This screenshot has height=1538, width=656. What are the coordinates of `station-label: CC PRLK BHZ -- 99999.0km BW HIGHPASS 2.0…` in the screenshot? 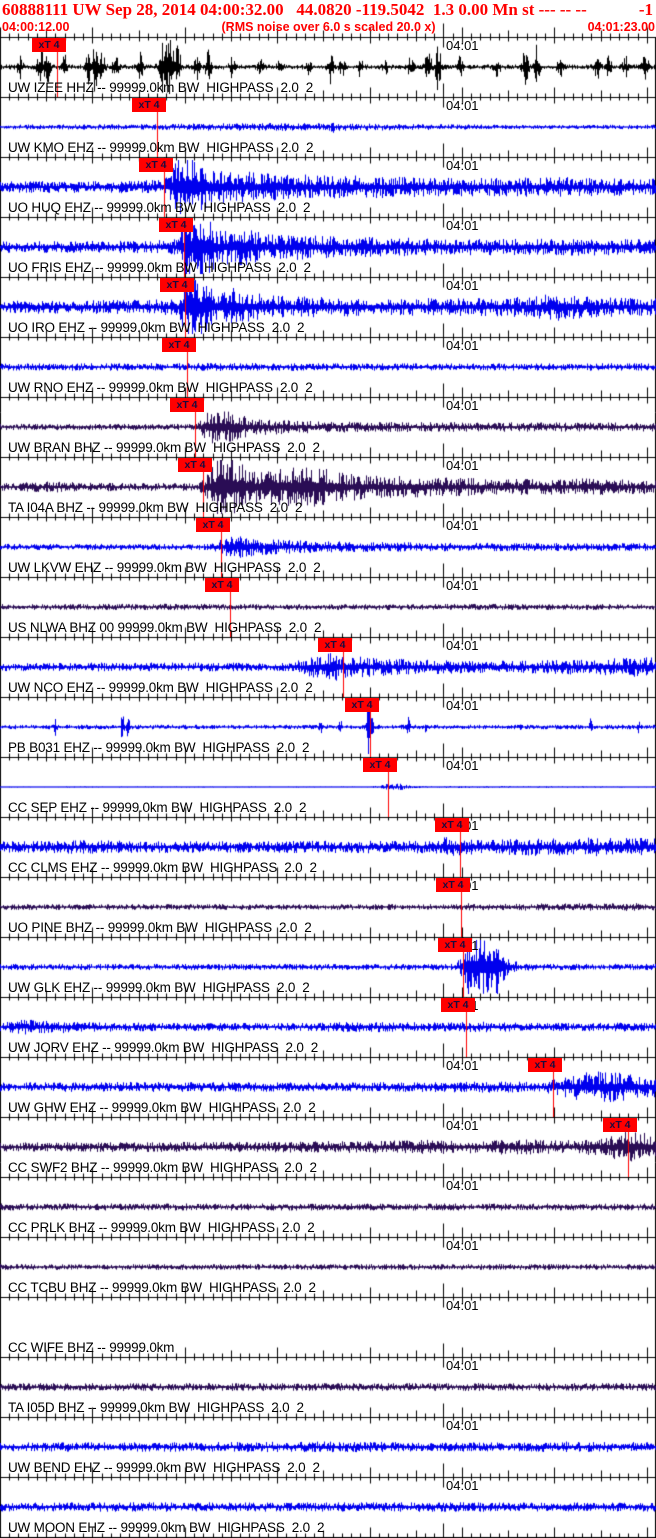 It's located at (161, 1227).